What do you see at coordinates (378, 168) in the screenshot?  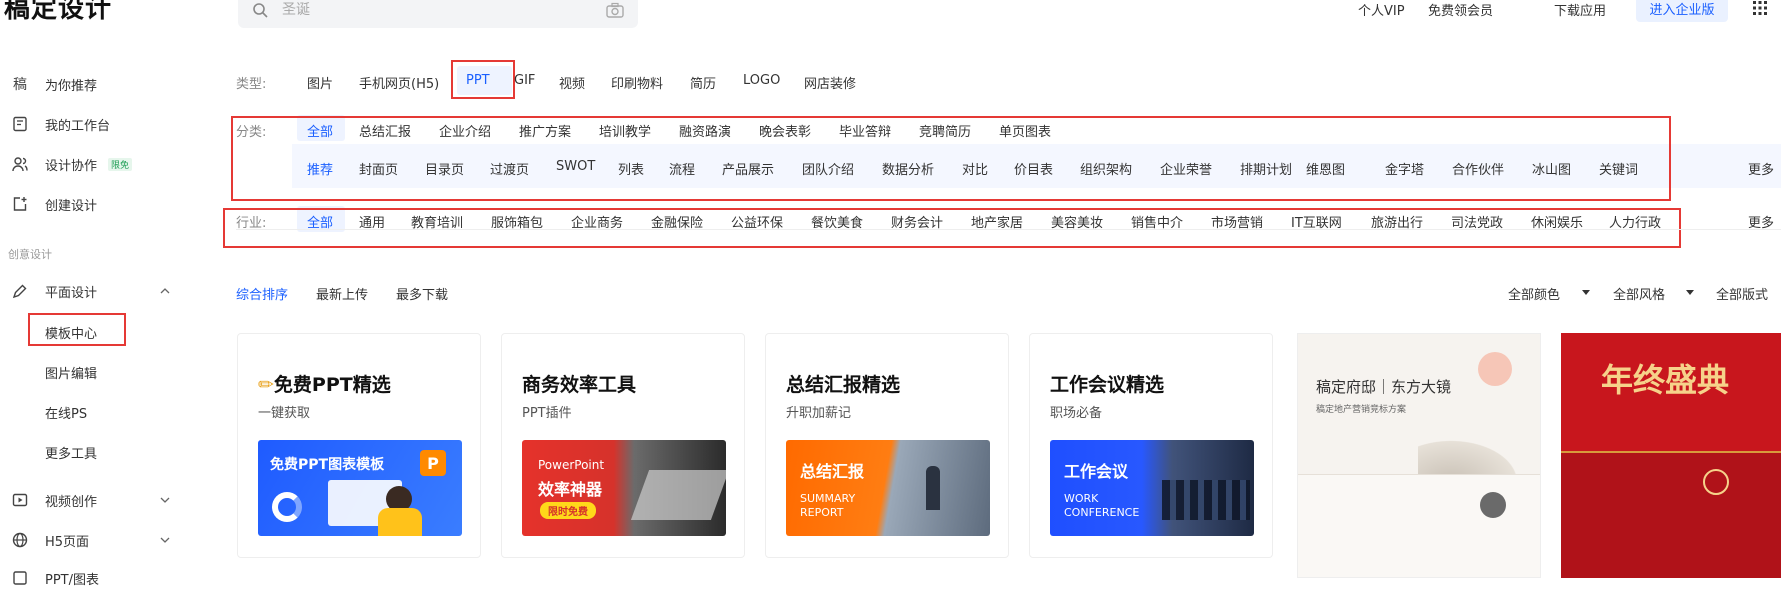 I see `subcategory-chip: 封面页` at bounding box center [378, 168].